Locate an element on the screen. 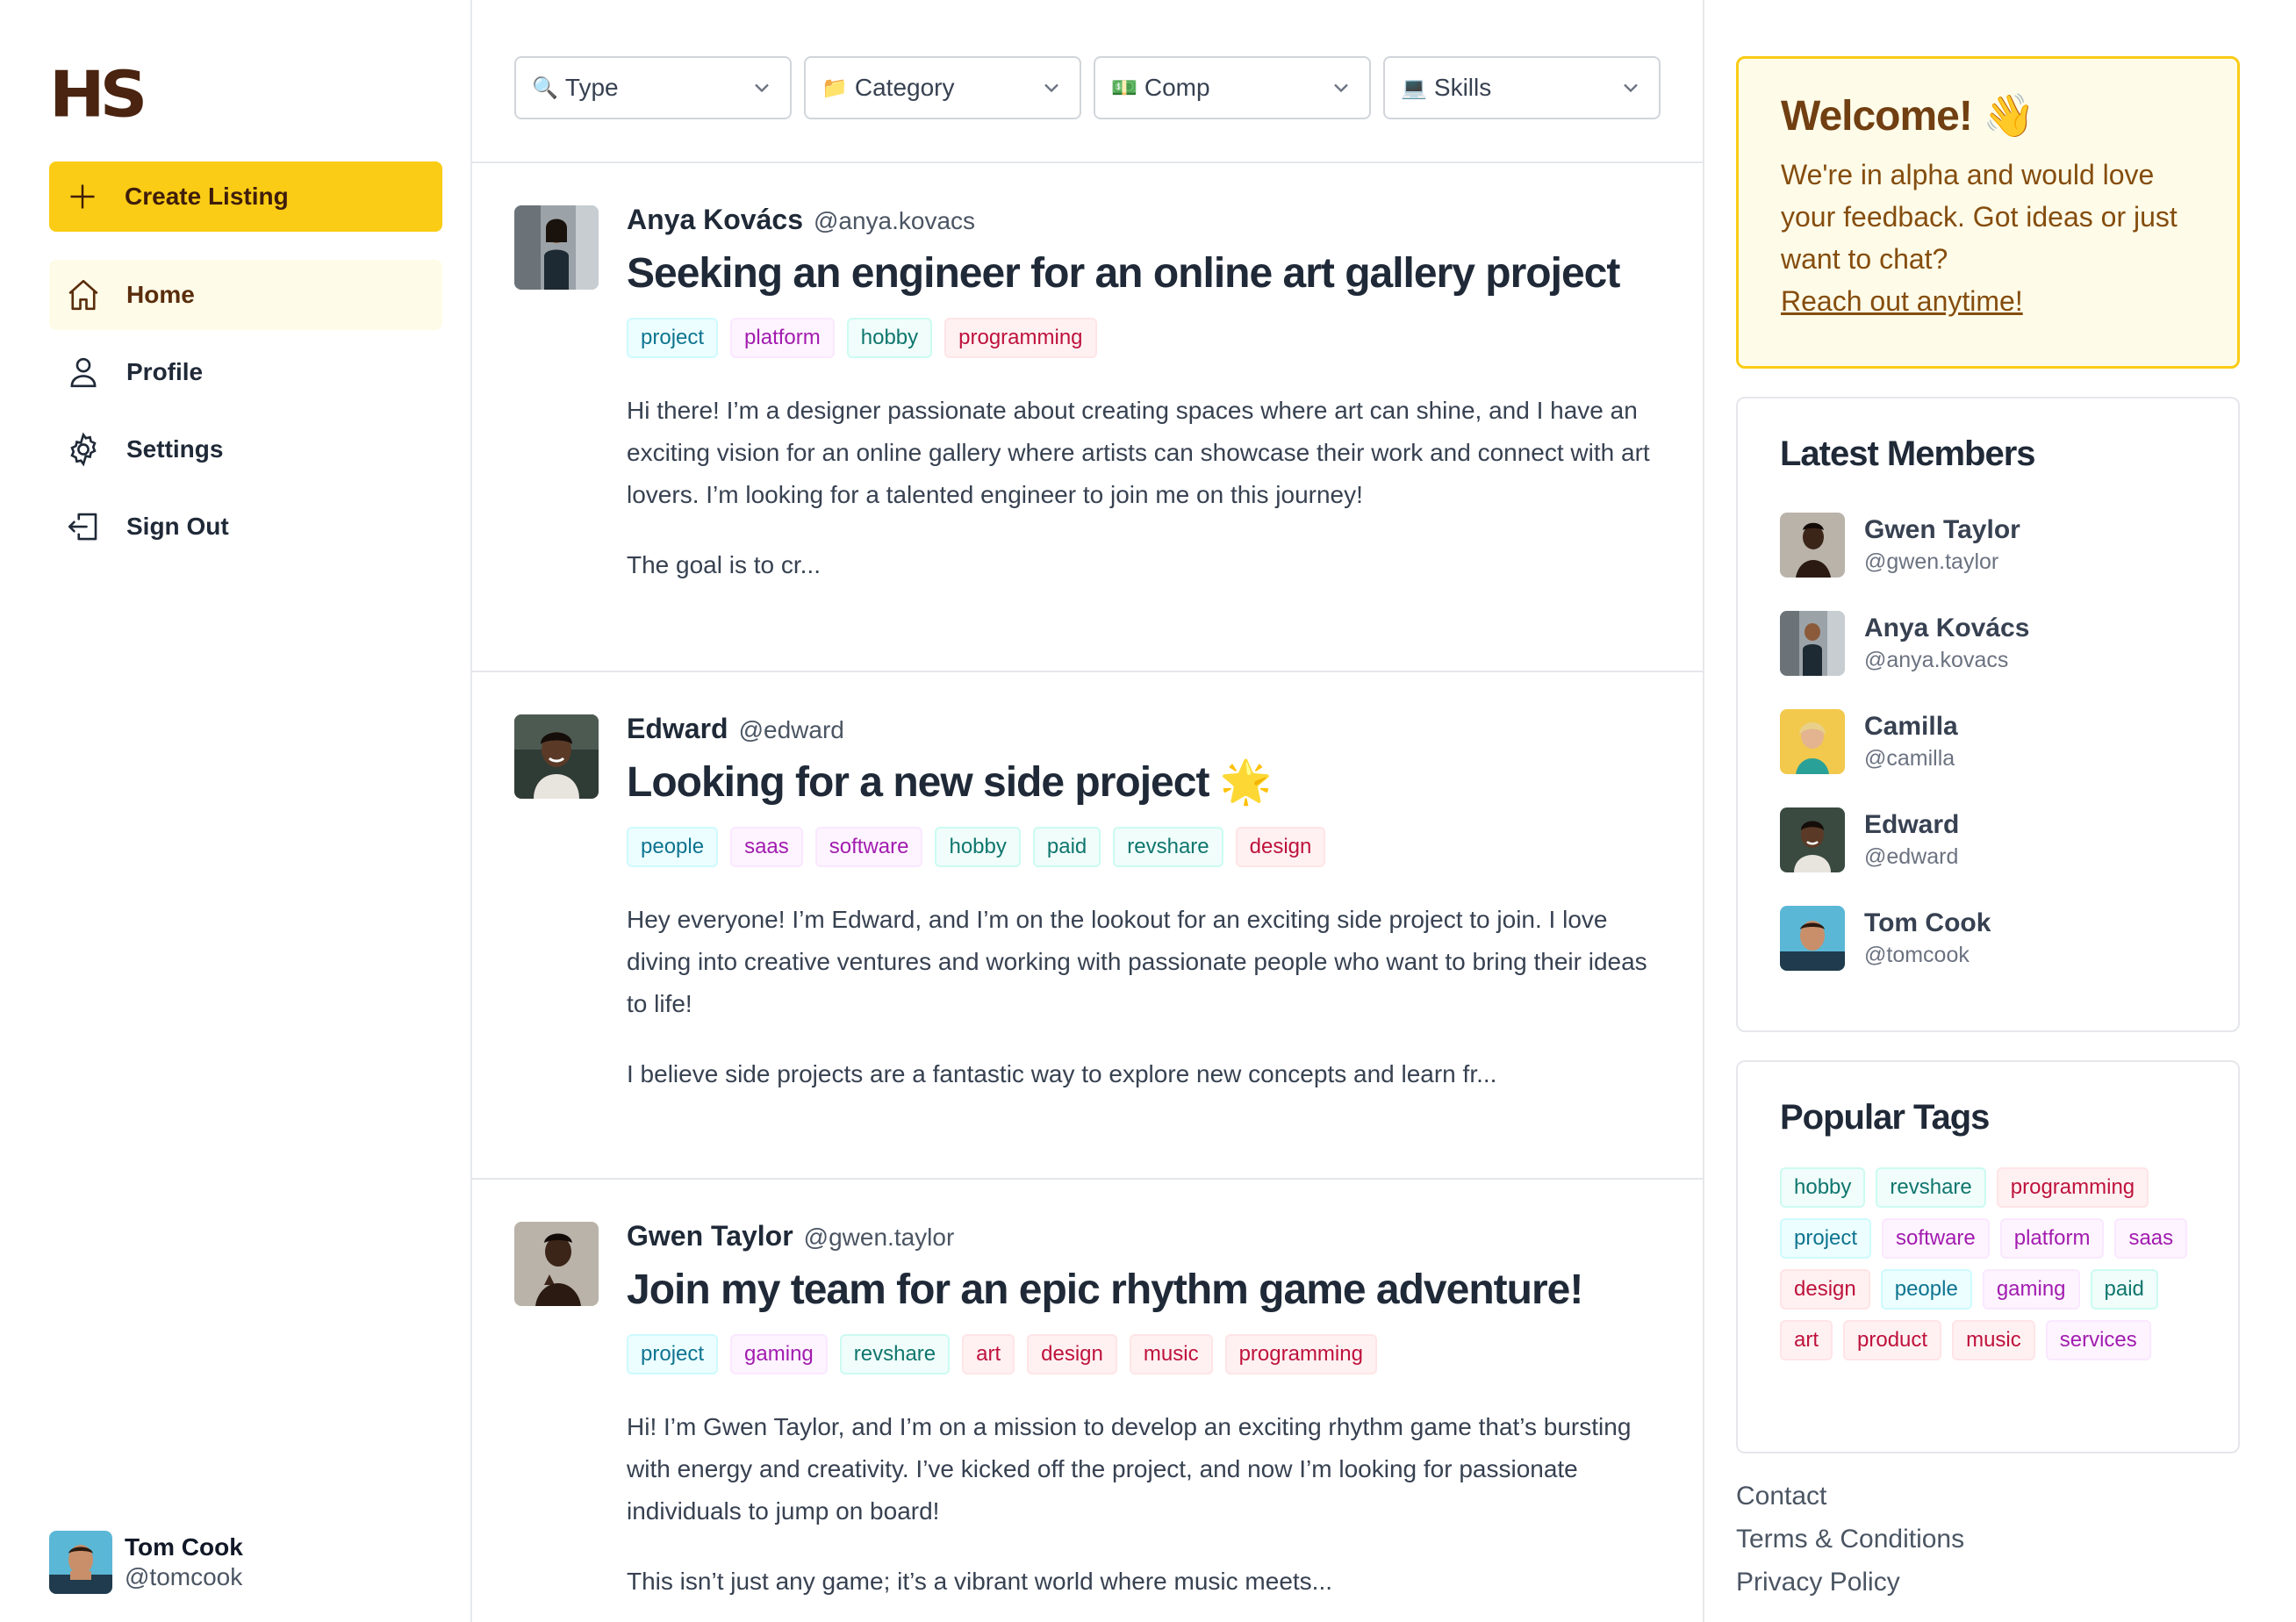 The width and height of the screenshot is (2296, 1622). nav-label: Settings is located at coordinates (175, 449).